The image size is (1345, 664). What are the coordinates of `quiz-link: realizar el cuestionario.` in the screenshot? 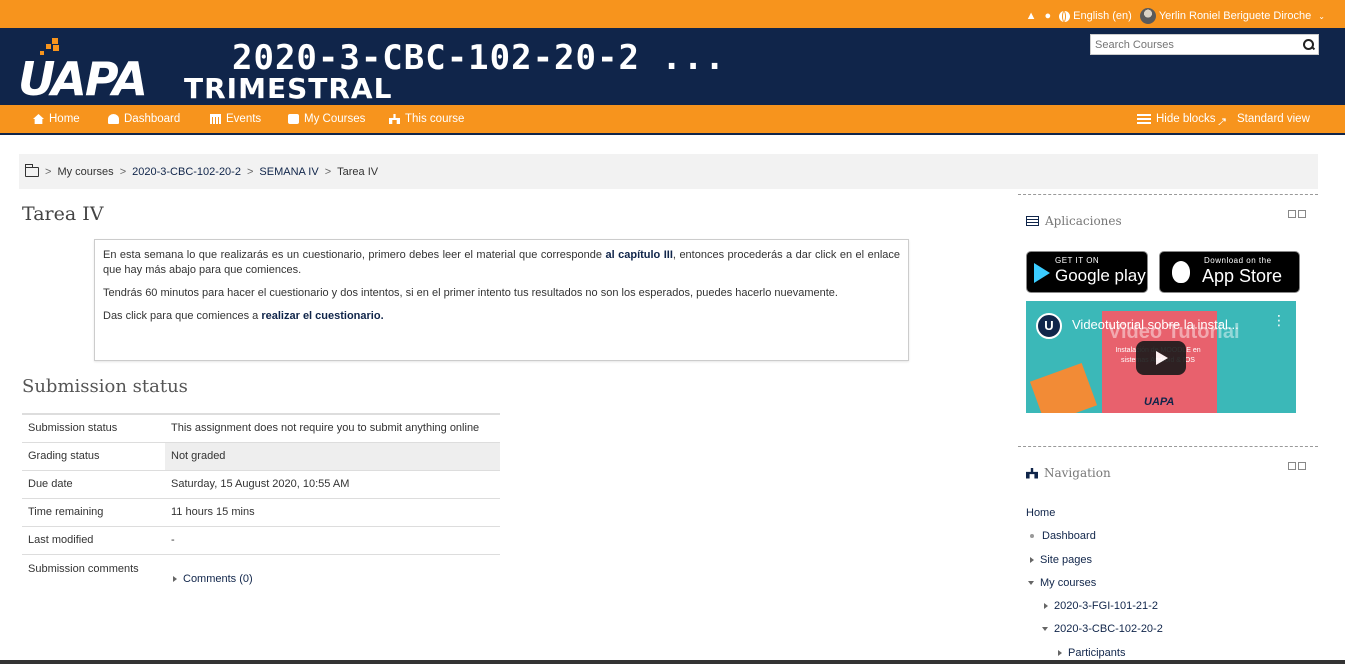 It's located at (322, 316).